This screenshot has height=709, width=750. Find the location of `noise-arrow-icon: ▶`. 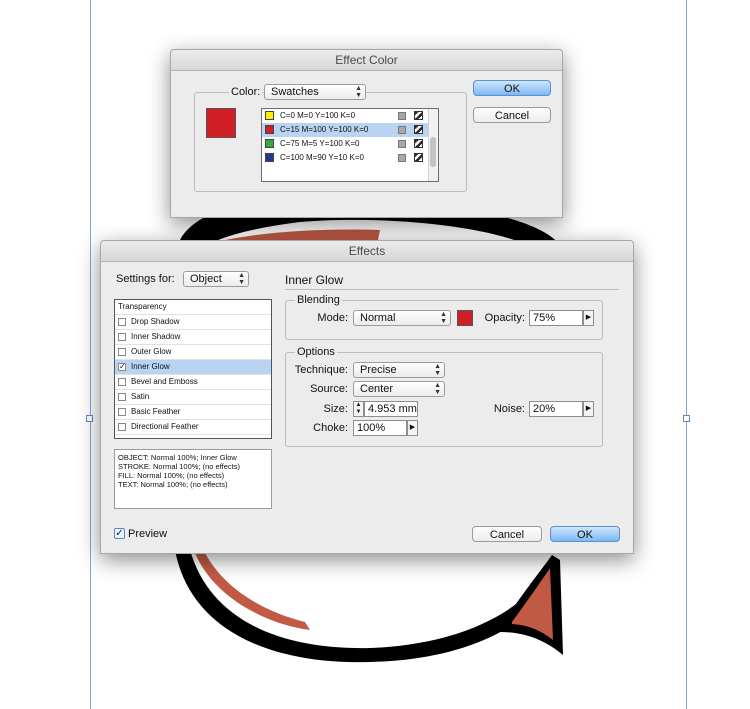

noise-arrow-icon: ▶ is located at coordinates (588, 409).